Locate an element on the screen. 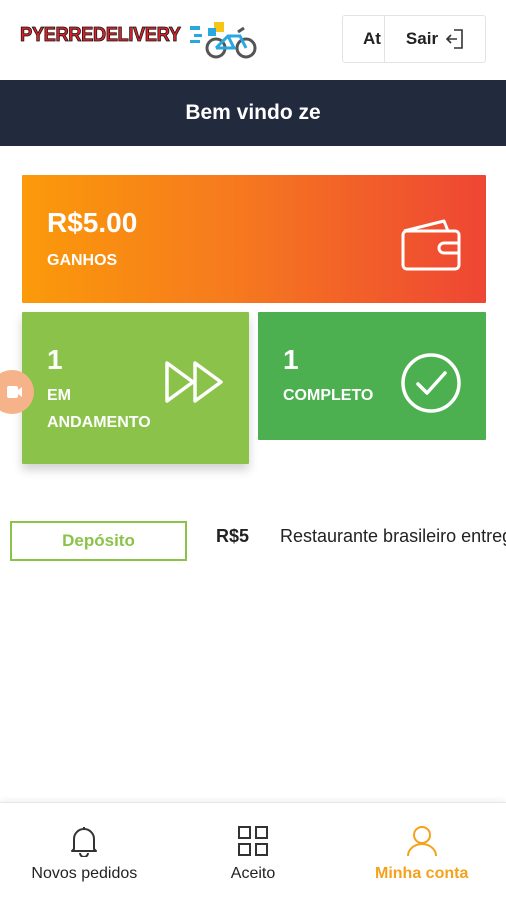  in-progress-card: 1 EM ANDAMENTO is located at coordinates (135, 388).